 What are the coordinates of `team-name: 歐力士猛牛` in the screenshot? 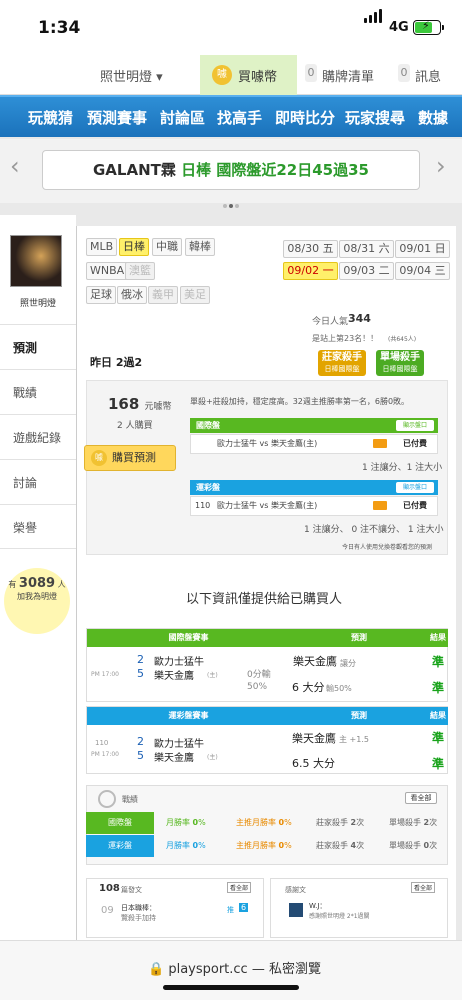 It's located at (179, 662).